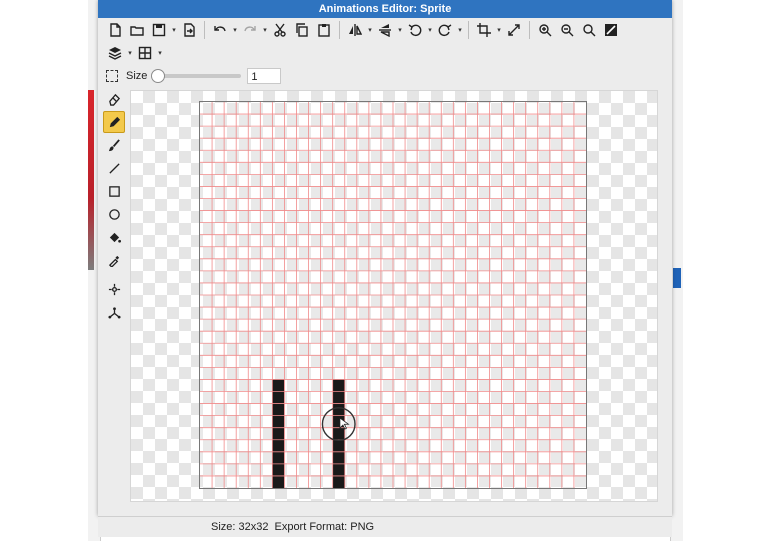 The height and width of the screenshot is (541, 763). What do you see at coordinates (114, 145) in the screenshot?
I see `brush-icon` at bounding box center [114, 145].